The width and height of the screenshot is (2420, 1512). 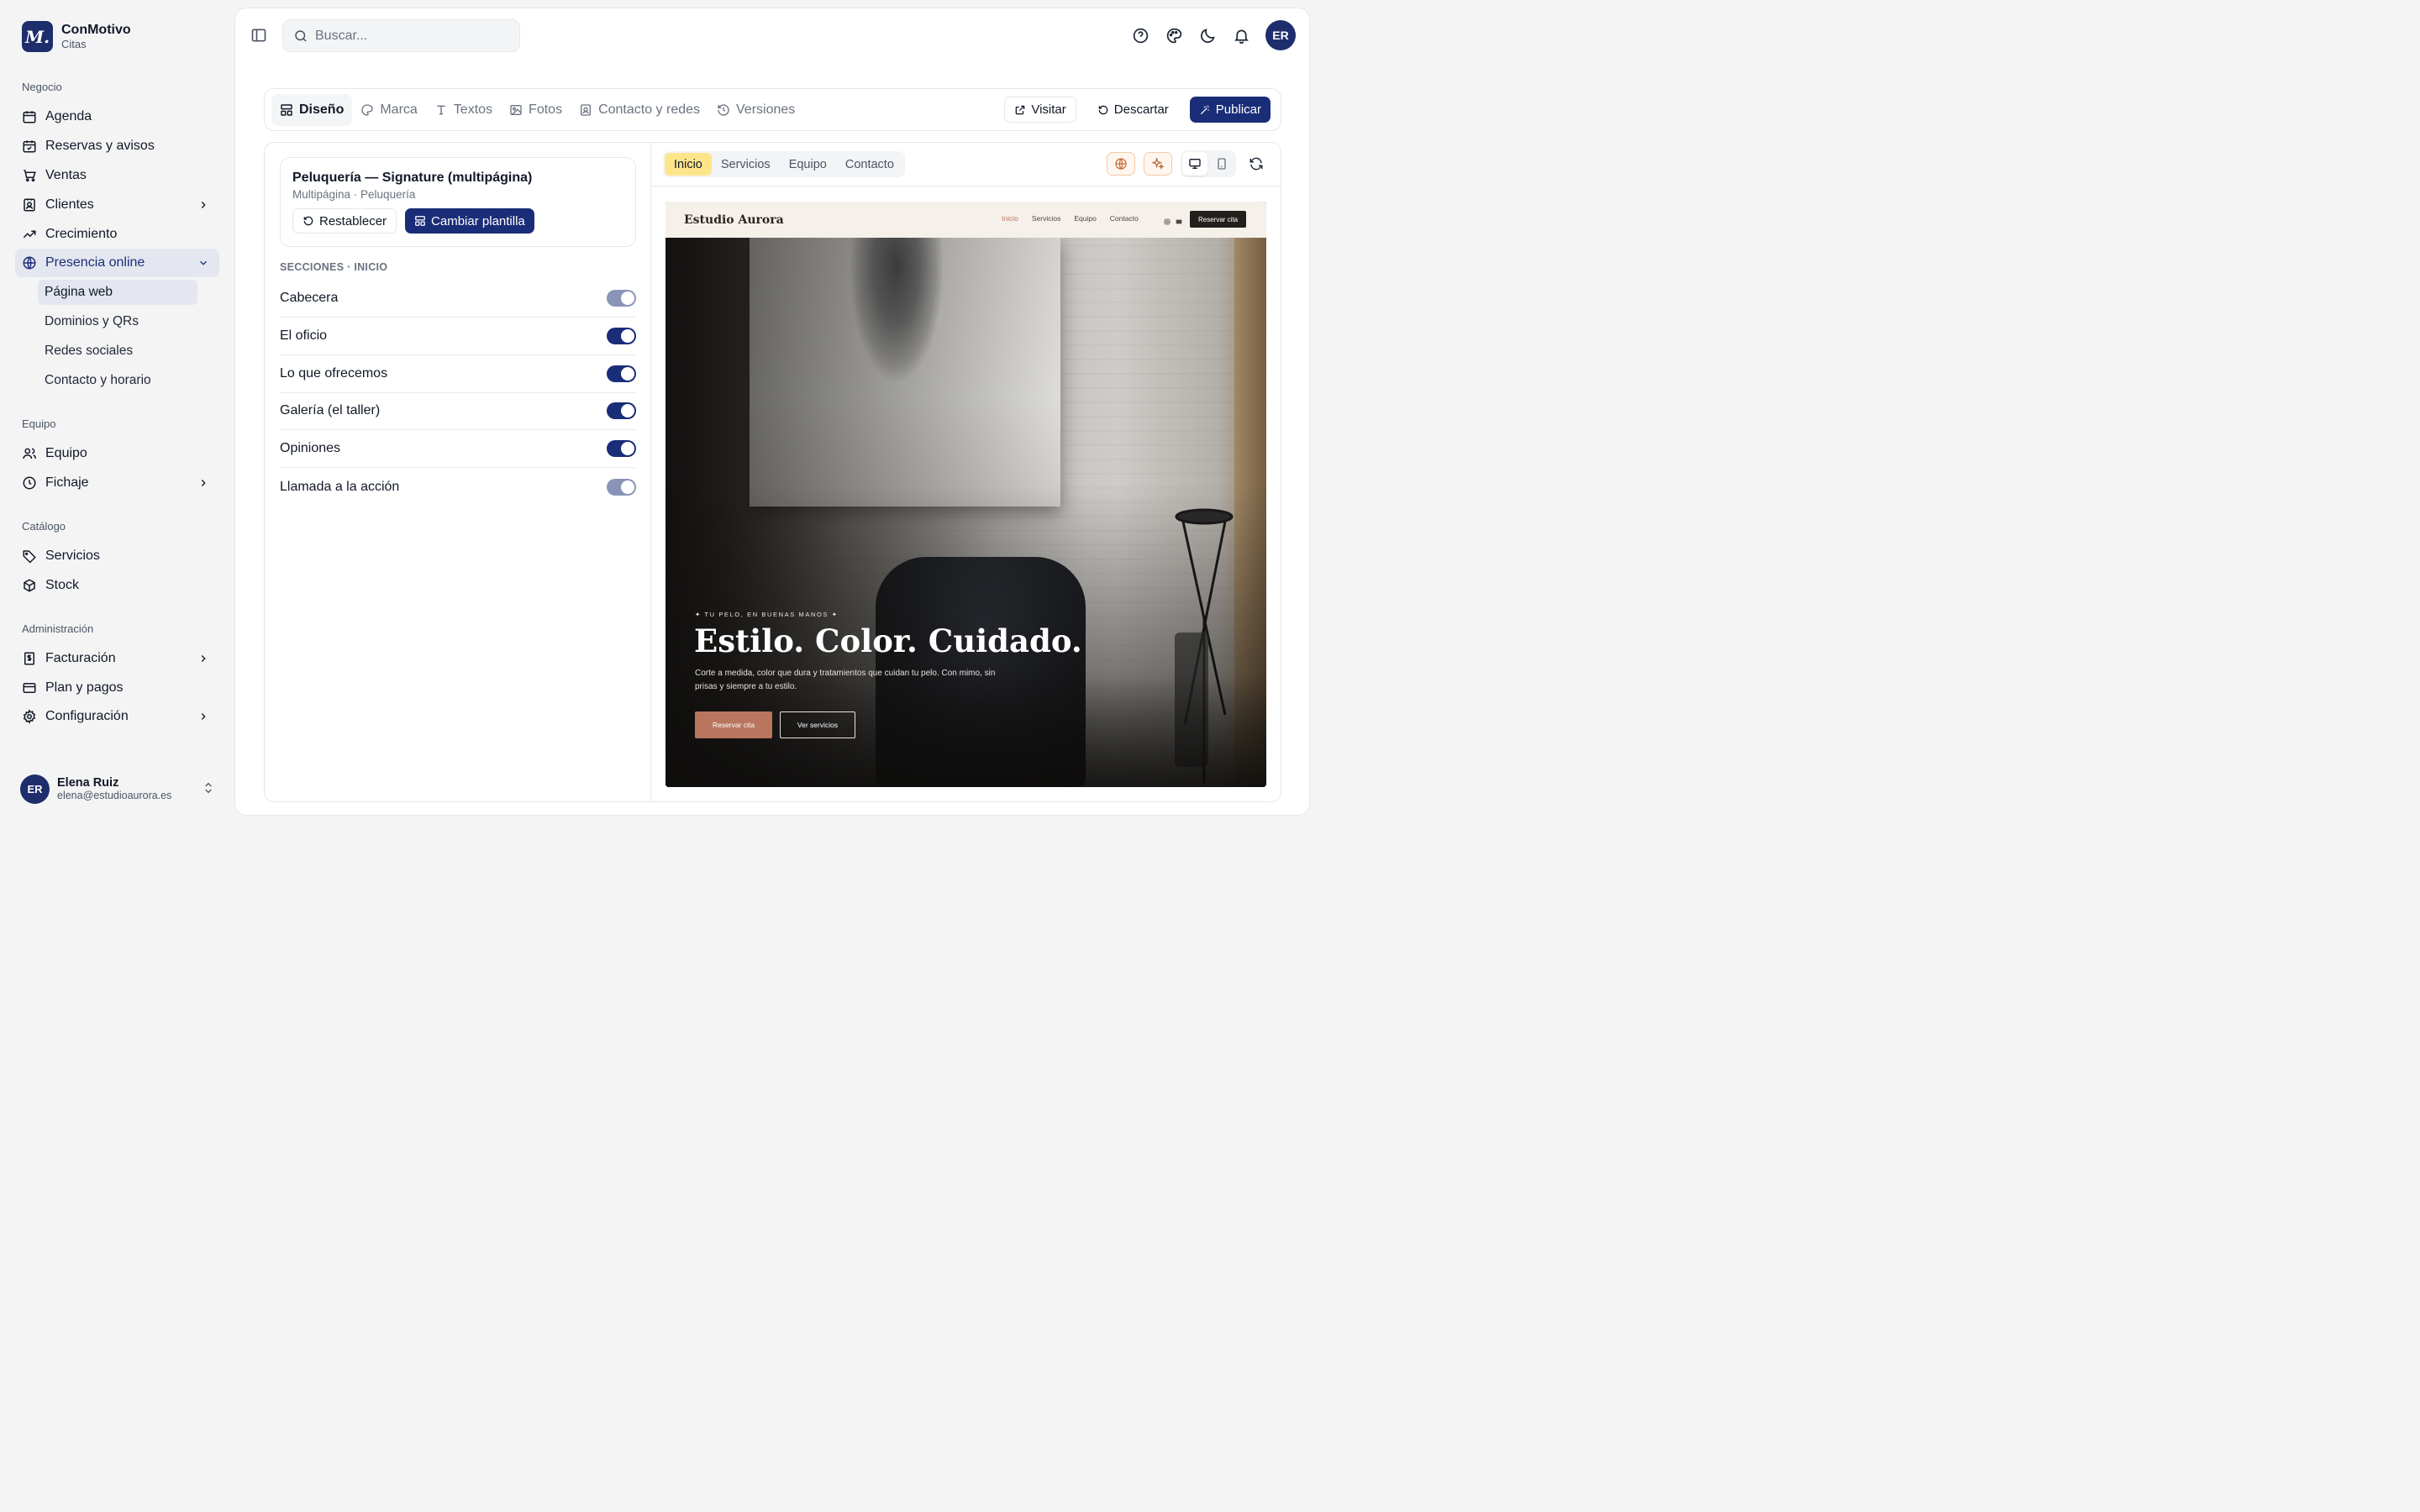 I want to click on sidebar-item-facturacion: Facturación, so click(x=117, y=658).